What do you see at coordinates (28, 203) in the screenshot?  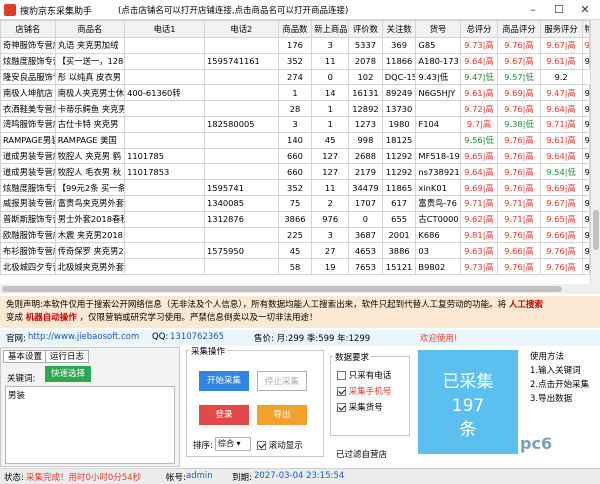 I see `table-cell: 威报男装专营店` at bounding box center [28, 203].